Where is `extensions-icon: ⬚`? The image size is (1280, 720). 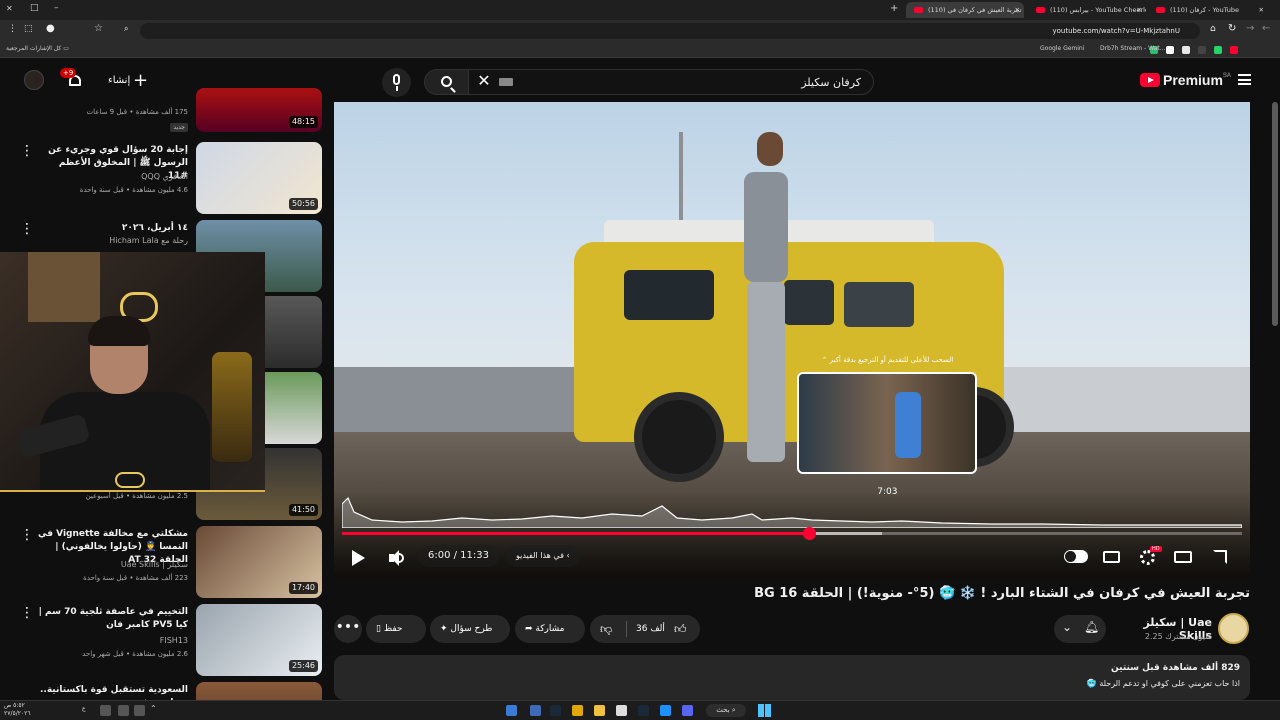 extensions-icon: ⬚ is located at coordinates (28, 29).